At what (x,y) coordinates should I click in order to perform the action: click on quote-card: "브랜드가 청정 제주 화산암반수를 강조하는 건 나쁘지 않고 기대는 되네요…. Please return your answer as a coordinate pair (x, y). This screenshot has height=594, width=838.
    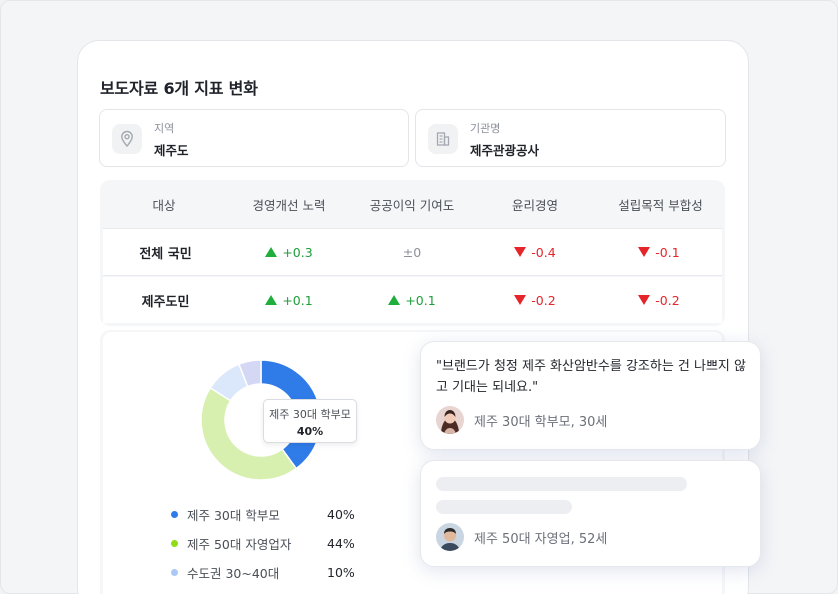
    Looking at the image, I should click on (590, 395).